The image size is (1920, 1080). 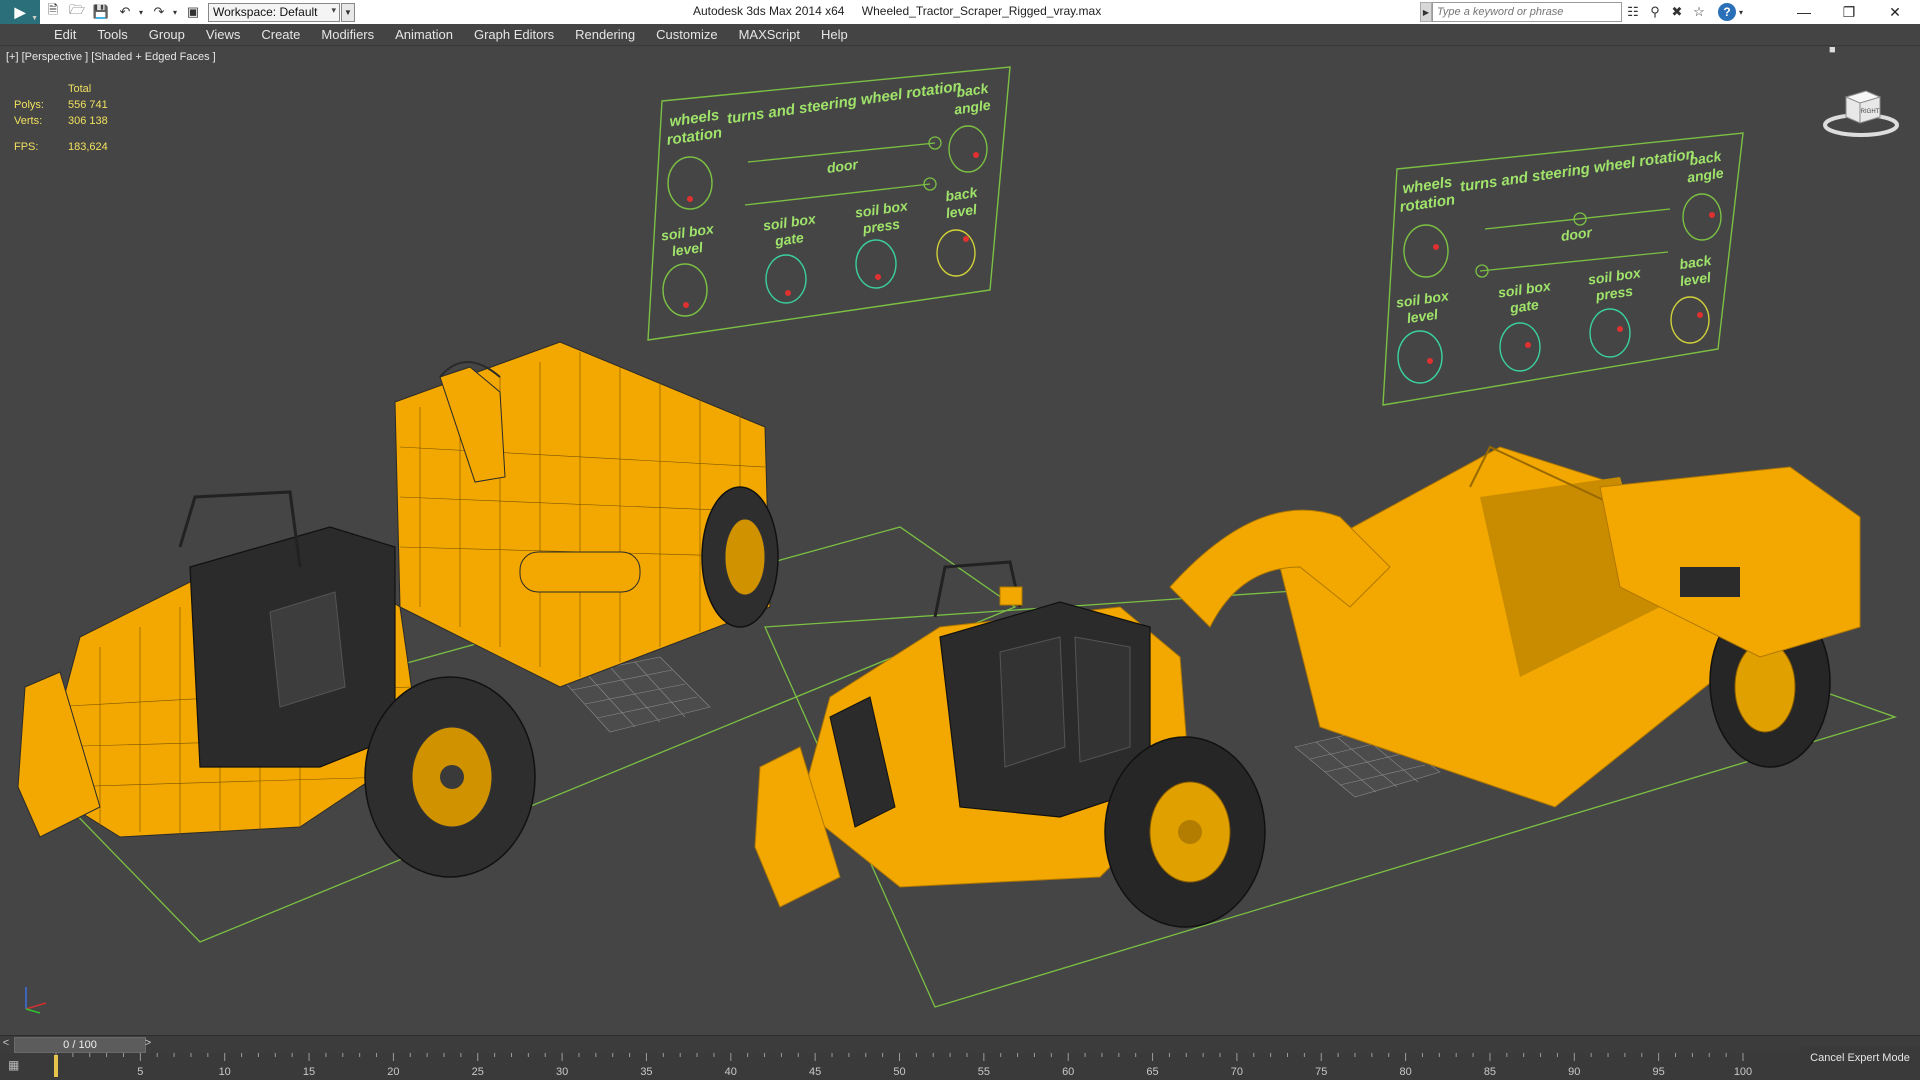 I want to click on trackbar-tick-label: 35, so click(x=646, y=1072).